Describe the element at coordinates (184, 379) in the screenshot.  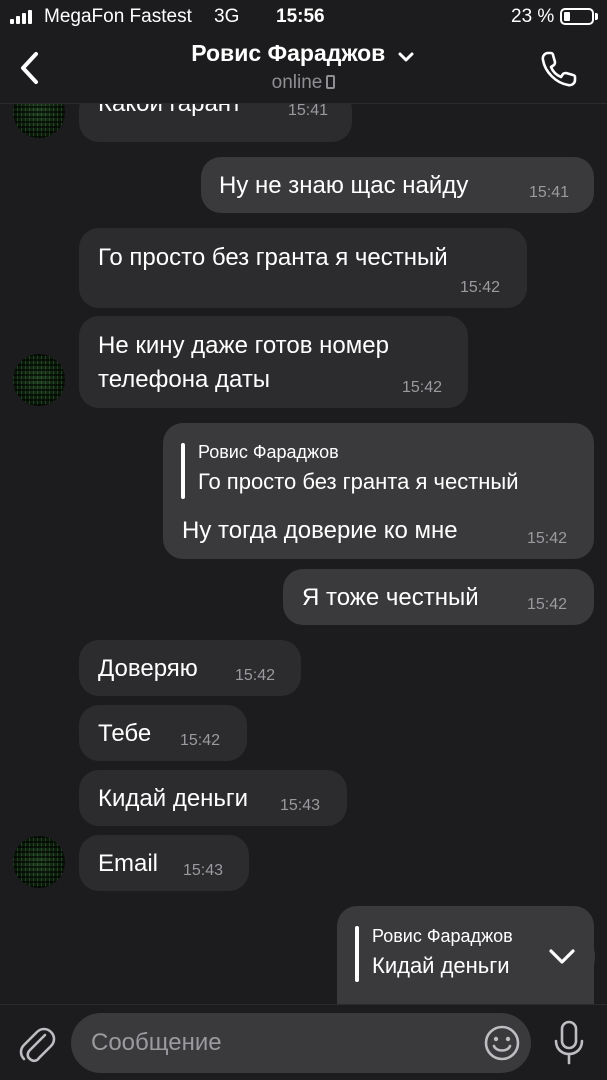
I see `message-text-line: телефона даты` at that location.